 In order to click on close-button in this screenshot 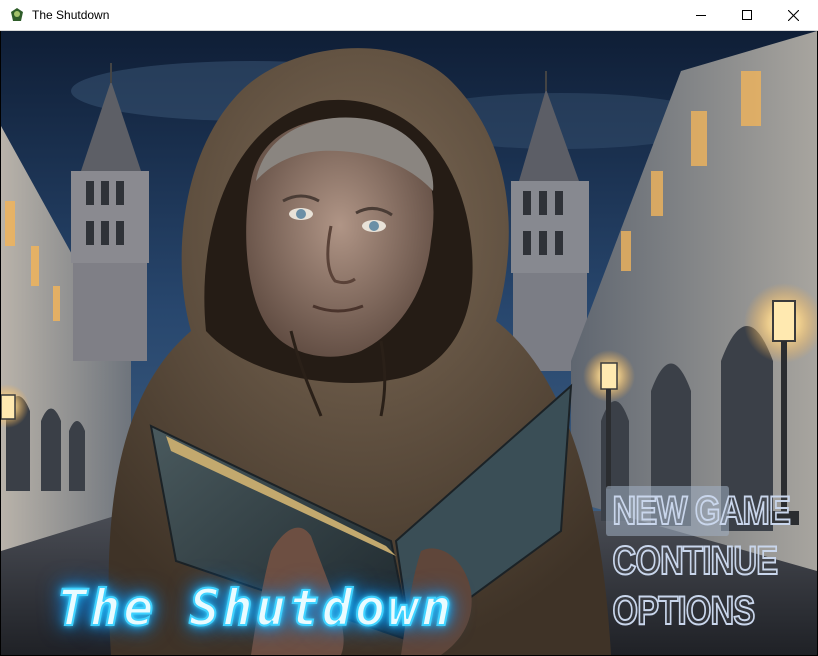, I will do `click(793, 15)`.